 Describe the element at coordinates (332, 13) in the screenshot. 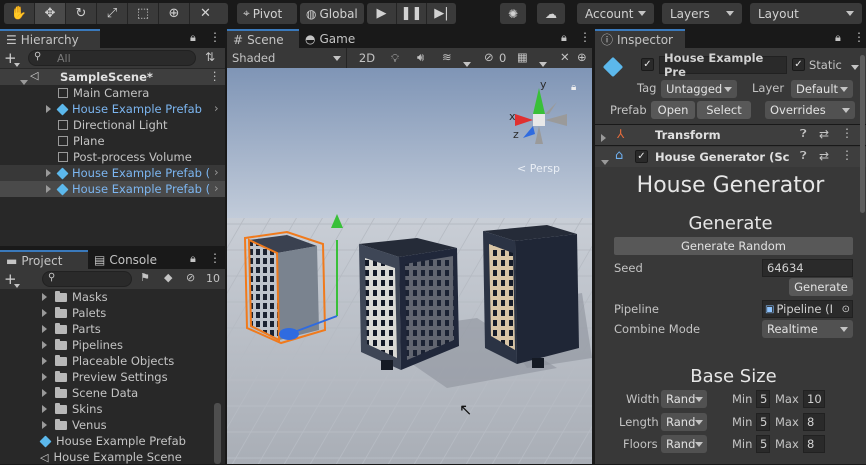

I see `global-toggle: ◍ Global` at that location.